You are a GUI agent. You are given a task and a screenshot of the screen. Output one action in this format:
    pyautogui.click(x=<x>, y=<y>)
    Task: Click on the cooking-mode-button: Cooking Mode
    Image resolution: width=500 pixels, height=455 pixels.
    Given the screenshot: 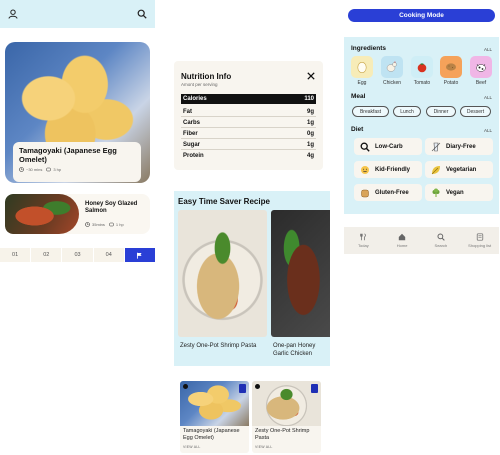 What is the action you would take?
    pyautogui.click(x=421, y=15)
    